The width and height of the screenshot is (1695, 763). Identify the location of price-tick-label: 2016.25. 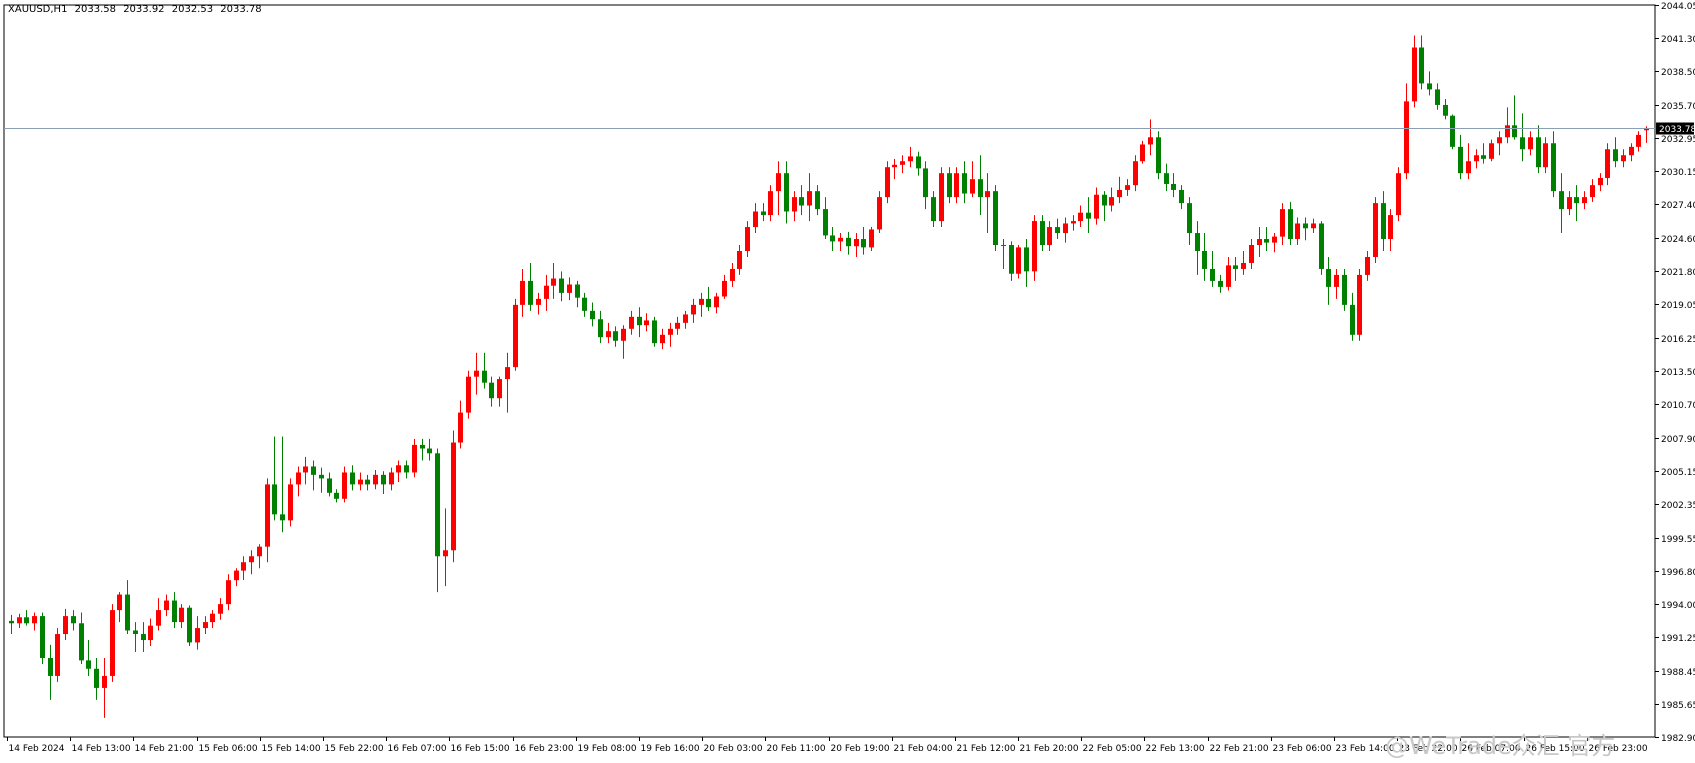
(1678, 340).